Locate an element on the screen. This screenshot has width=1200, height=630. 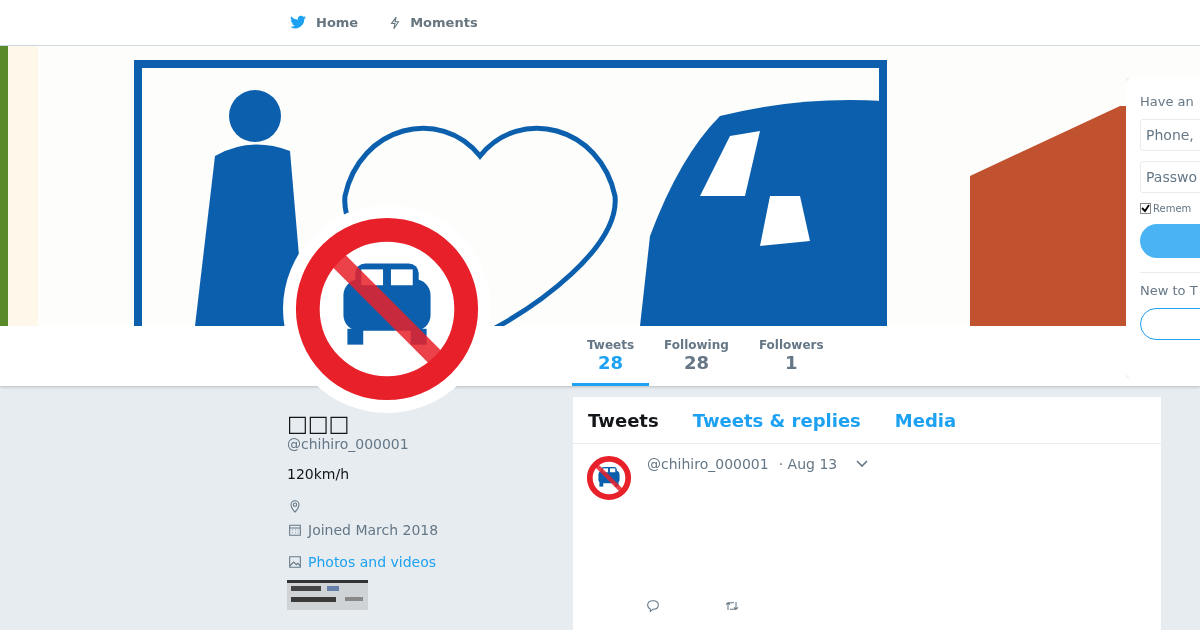
timeline-tab: Media is located at coordinates (925, 420).